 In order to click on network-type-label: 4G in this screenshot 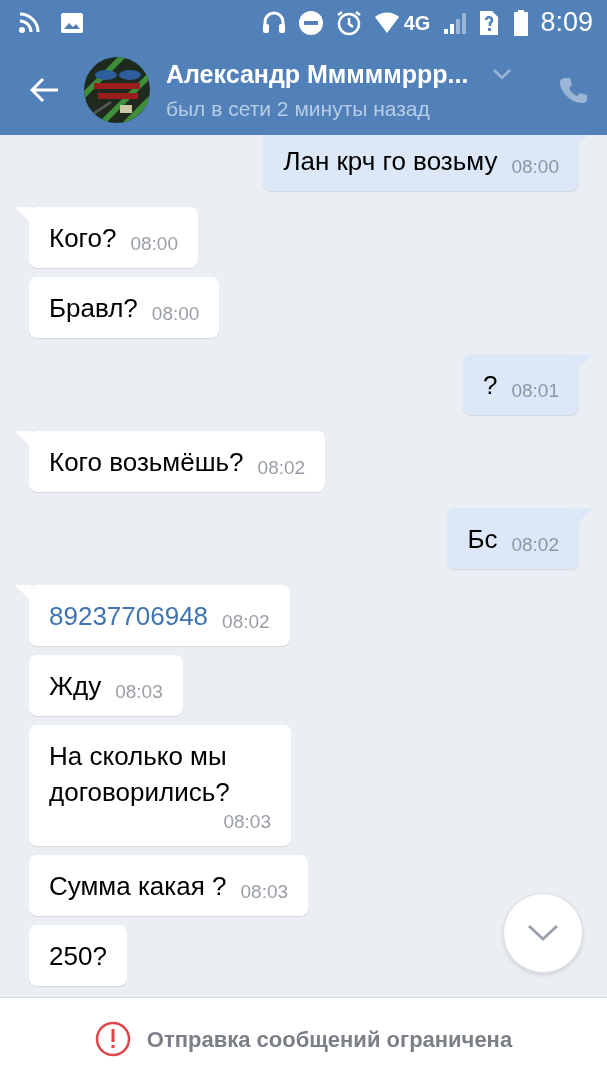, I will do `click(417, 23)`.